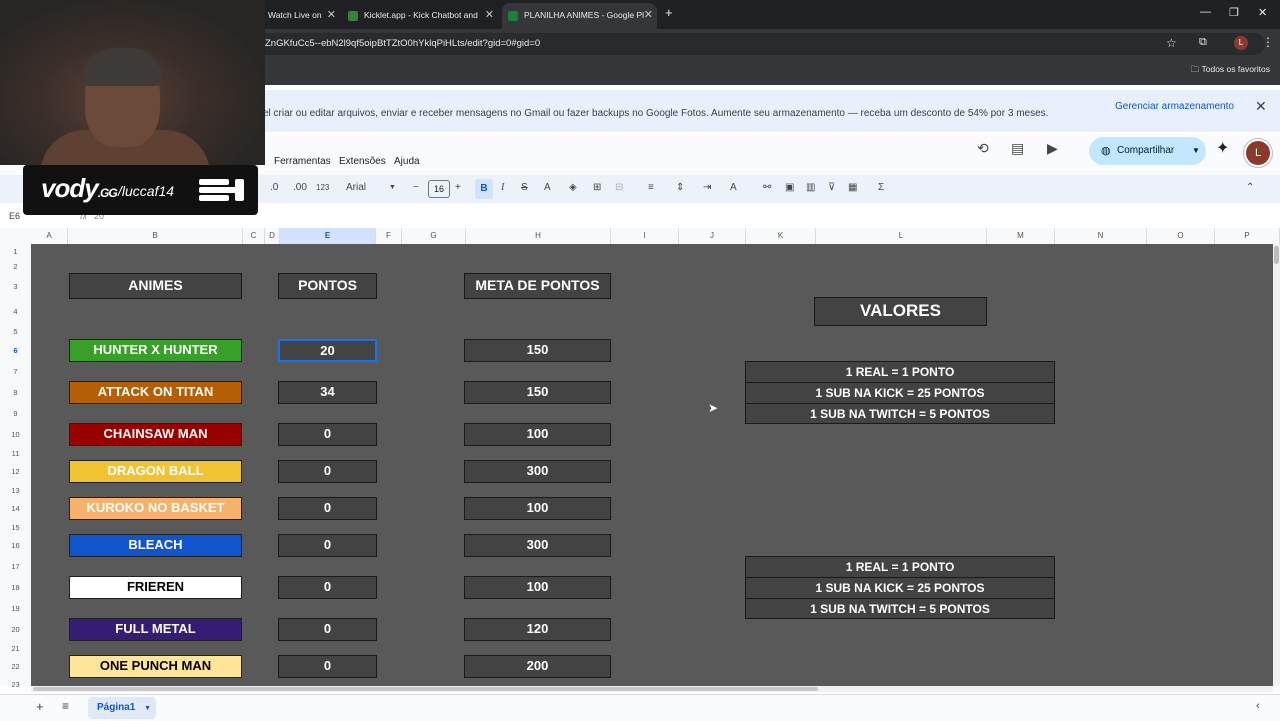 The image size is (1280, 721). Describe the element at coordinates (651, 187) in the screenshot. I see `align-horizontal-icon: ≡` at that location.